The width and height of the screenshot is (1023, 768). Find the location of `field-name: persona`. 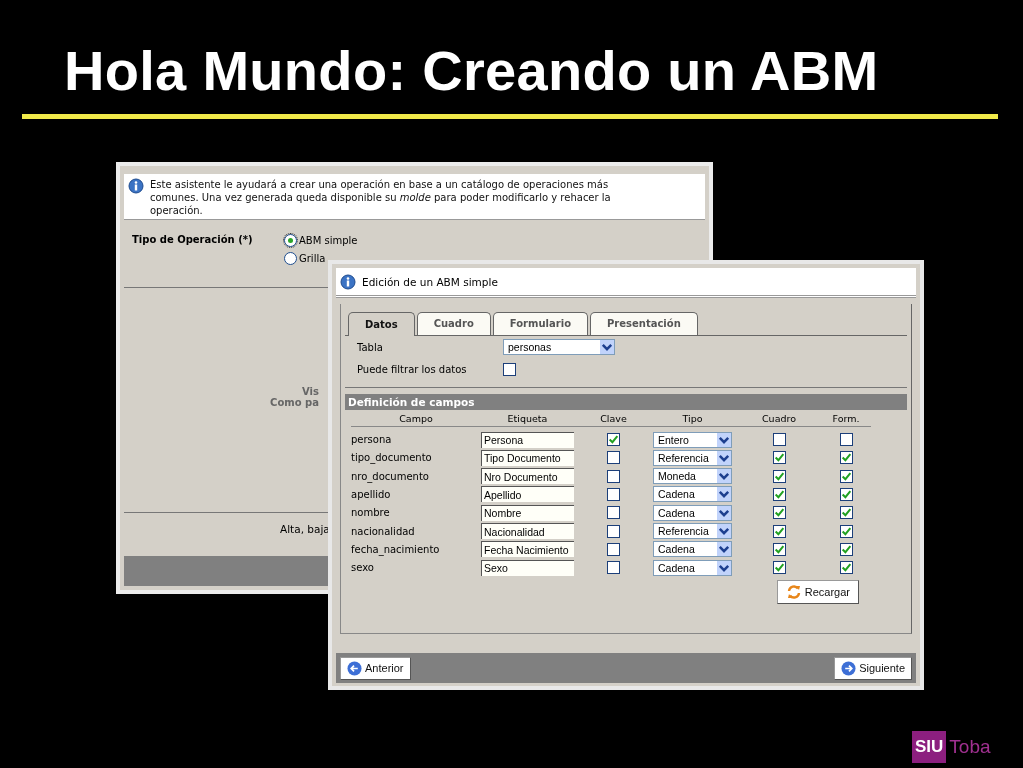

field-name: persona is located at coordinates (372, 440).